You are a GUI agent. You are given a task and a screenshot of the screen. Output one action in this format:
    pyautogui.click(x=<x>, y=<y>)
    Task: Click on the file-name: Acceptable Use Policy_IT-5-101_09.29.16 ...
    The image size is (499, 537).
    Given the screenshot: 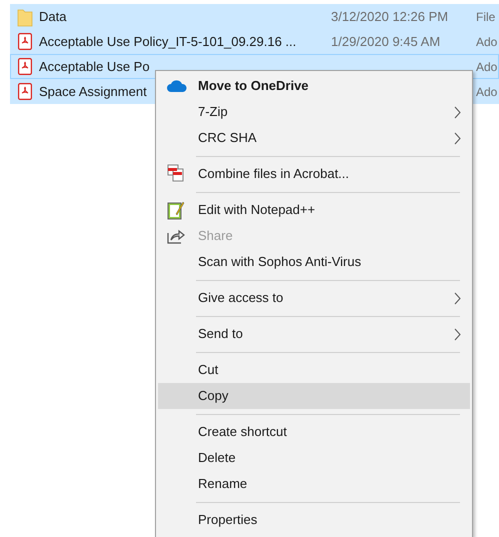 What is the action you would take?
    pyautogui.click(x=167, y=41)
    